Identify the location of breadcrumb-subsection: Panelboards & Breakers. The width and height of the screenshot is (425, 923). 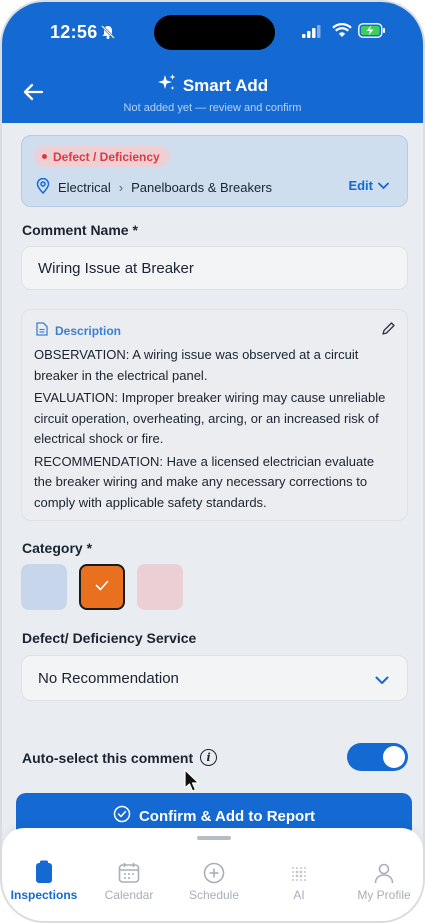
(202, 187).